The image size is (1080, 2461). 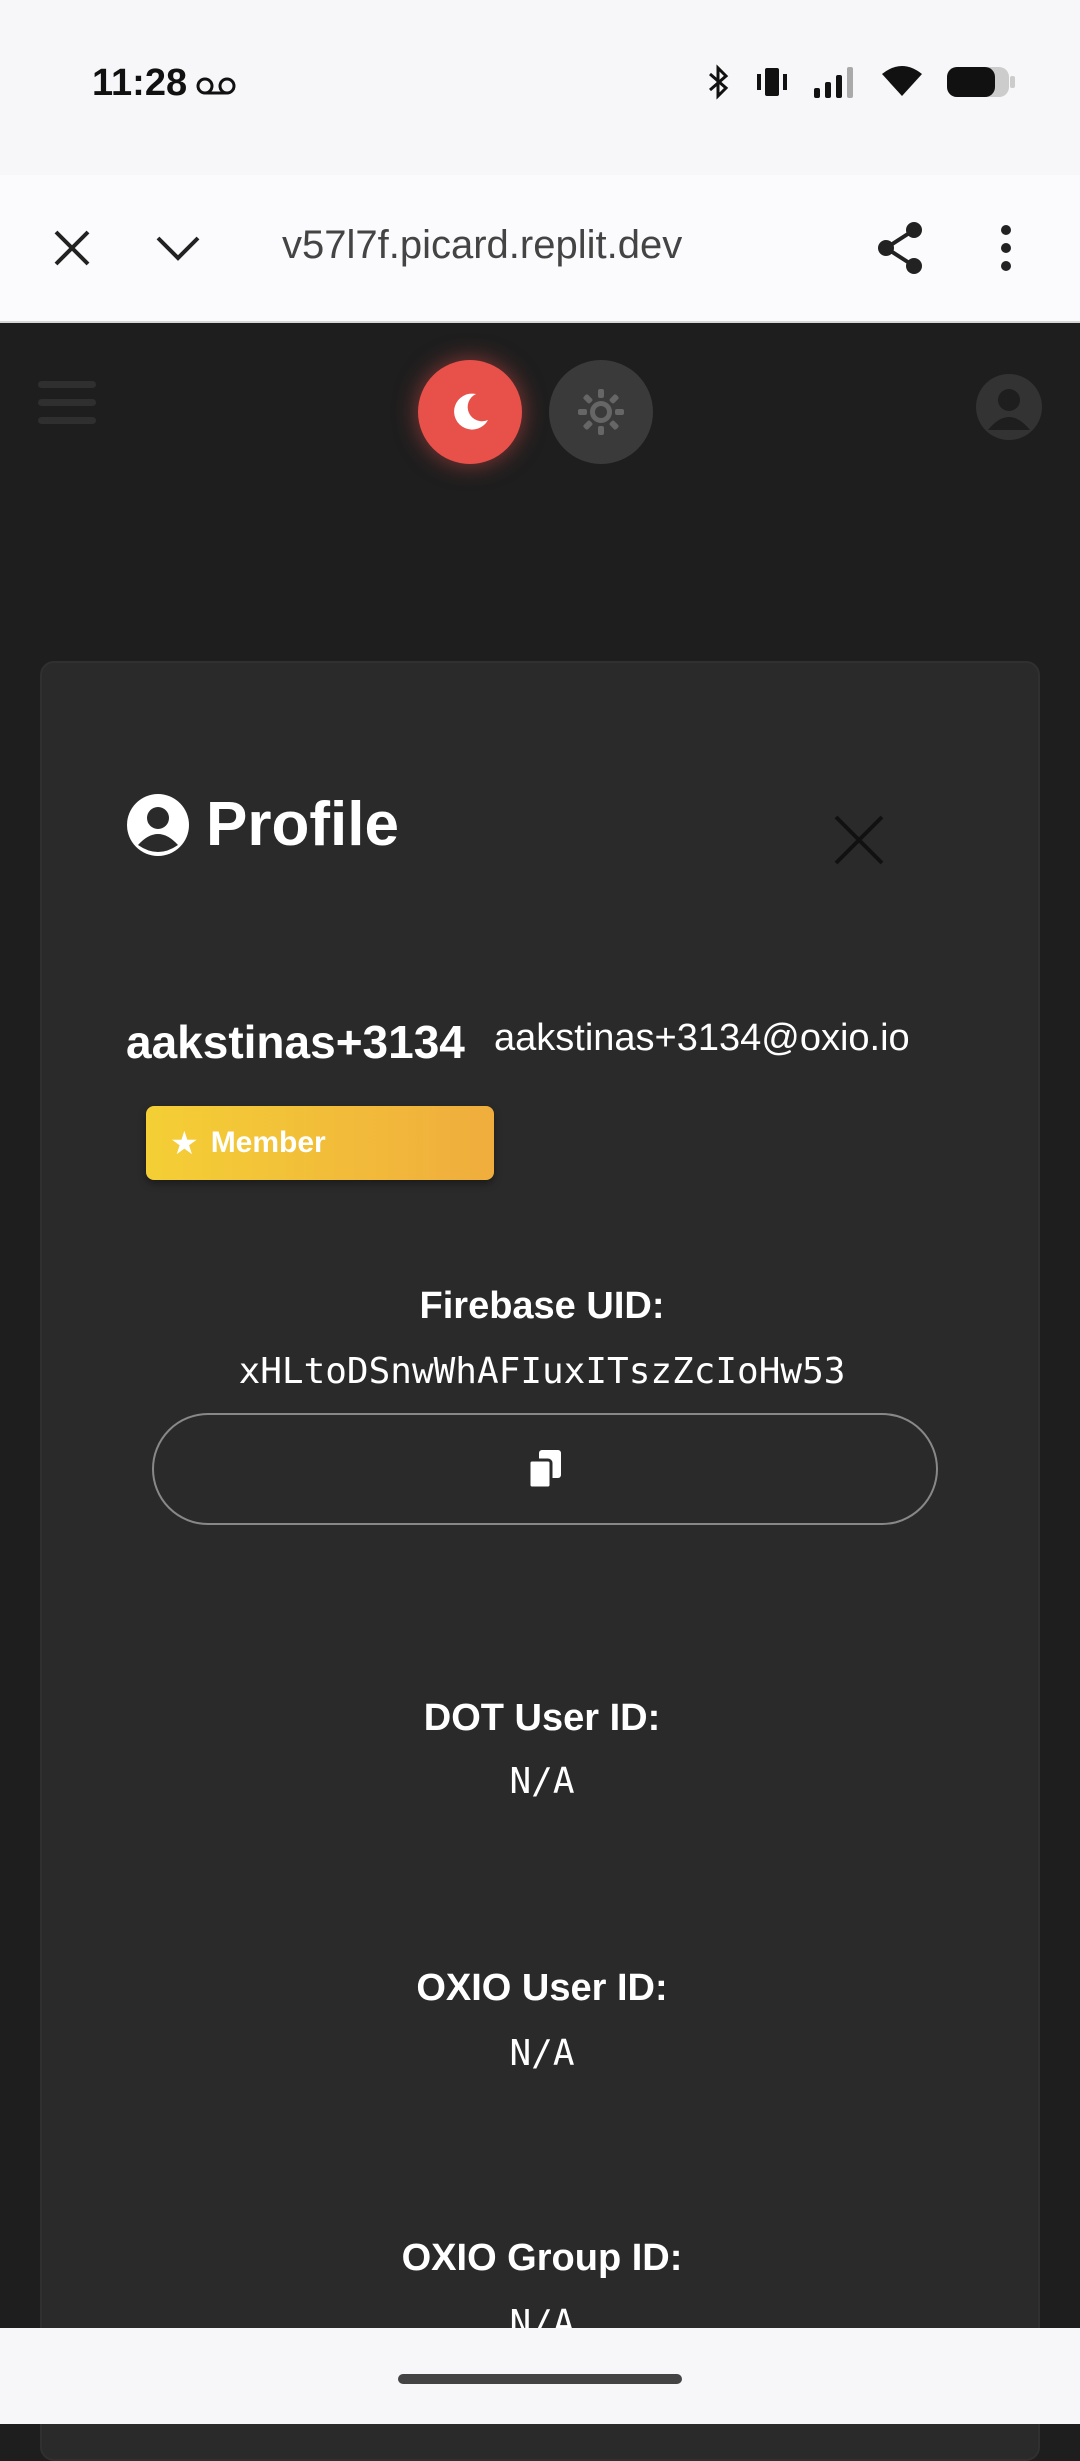 What do you see at coordinates (295, 1042) in the screenshot?
I see `username: aakstinas+3134` at bounding box center [295, 1042].